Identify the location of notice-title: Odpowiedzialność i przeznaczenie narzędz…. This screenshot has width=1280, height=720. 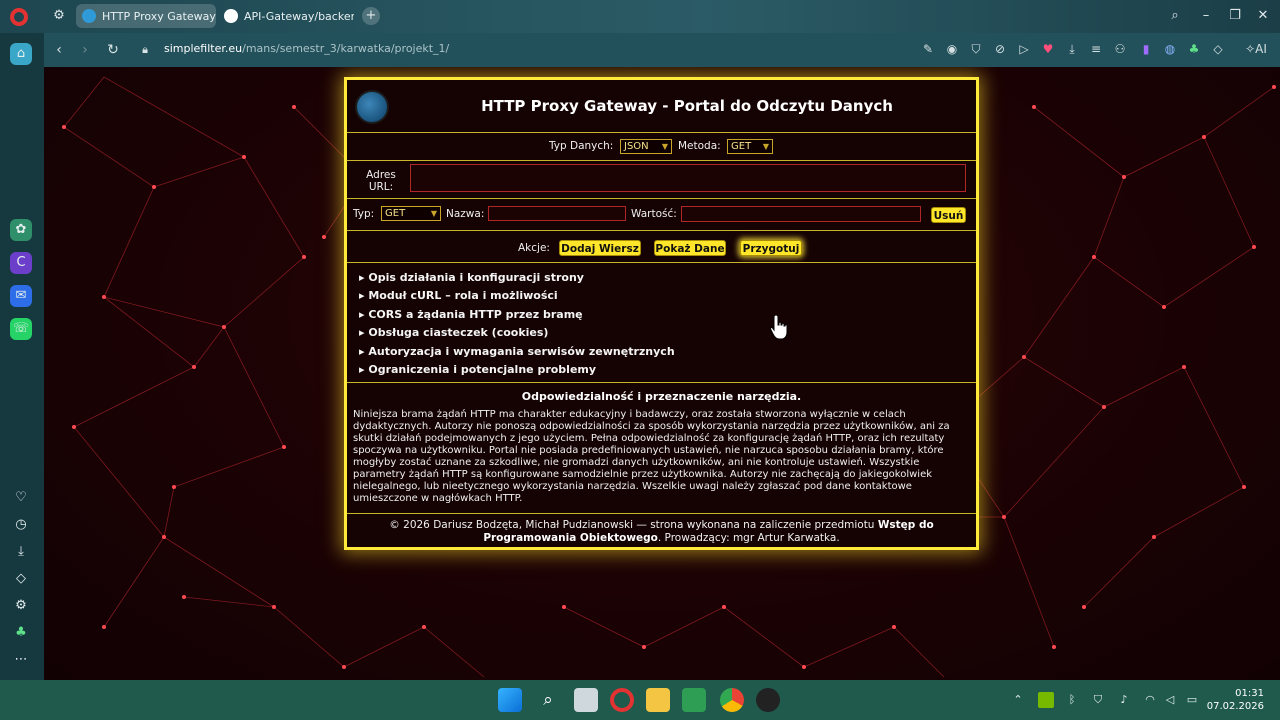
(661, 396).